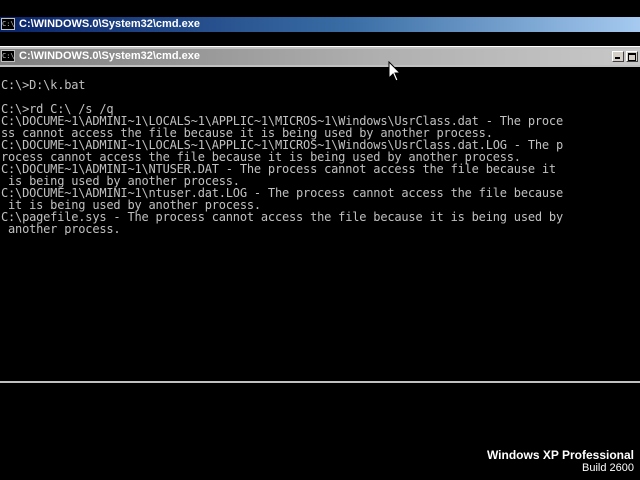 The width and height of the screenshot is (640, 480). Describe the element at coordinates (618, 56) in the screenshot. I see `minimize-icon` at that location.